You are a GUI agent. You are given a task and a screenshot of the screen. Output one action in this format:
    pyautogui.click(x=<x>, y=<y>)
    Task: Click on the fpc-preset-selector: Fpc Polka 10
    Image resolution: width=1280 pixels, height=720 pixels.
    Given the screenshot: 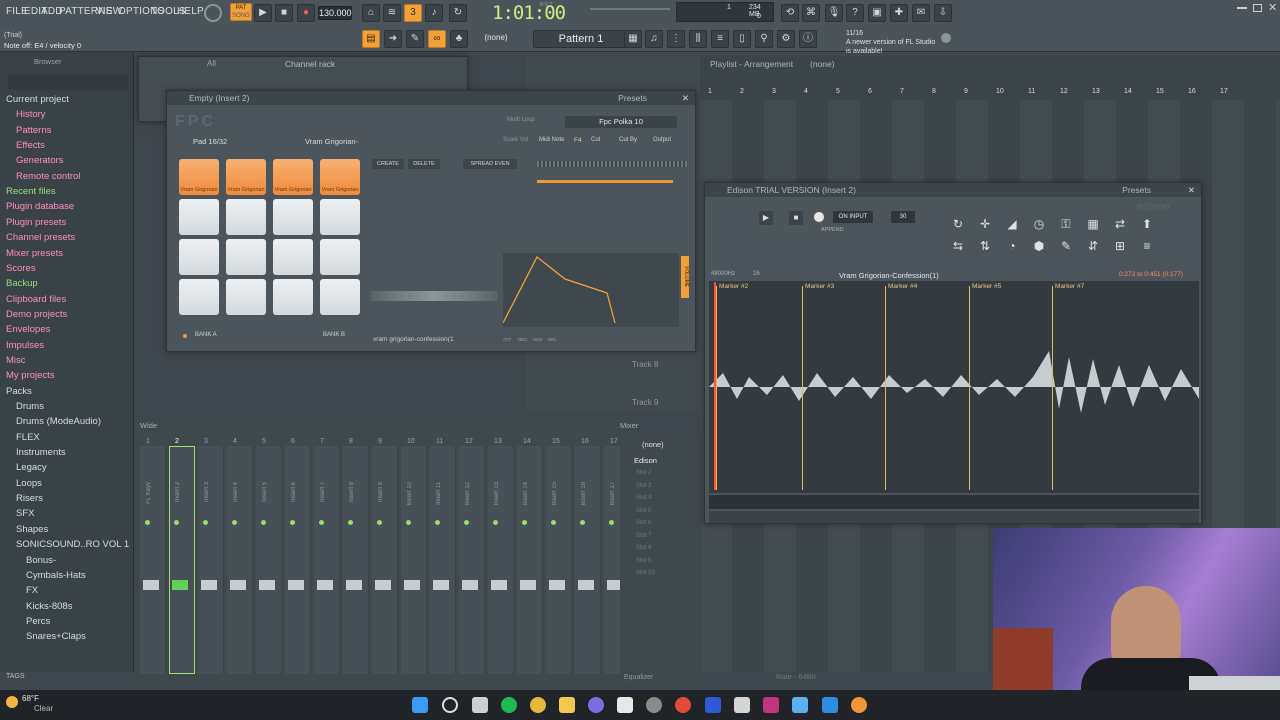 What is the action you would take?
    pyautogui.click(x=621, y=122)
    